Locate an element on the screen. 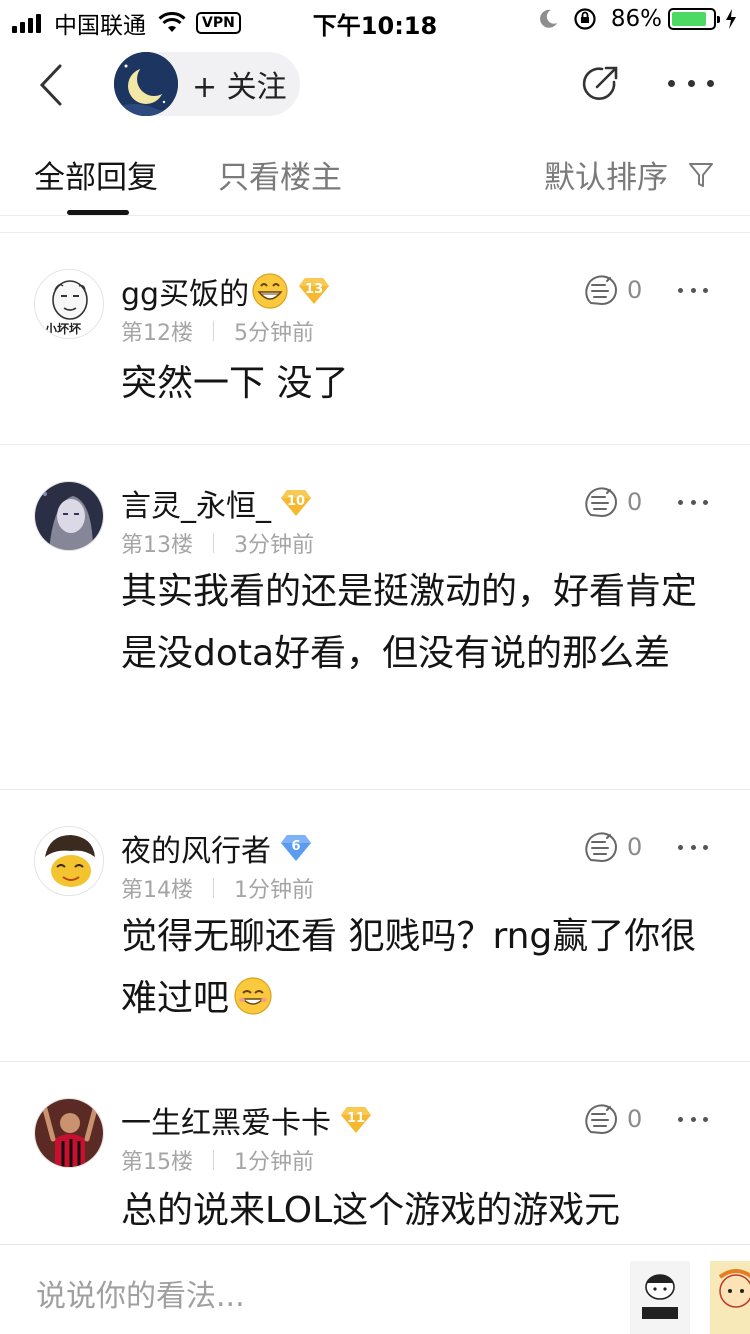 The height and width of the screenshot is (1334, 750). share-icon is located at coordinates (600, 84).